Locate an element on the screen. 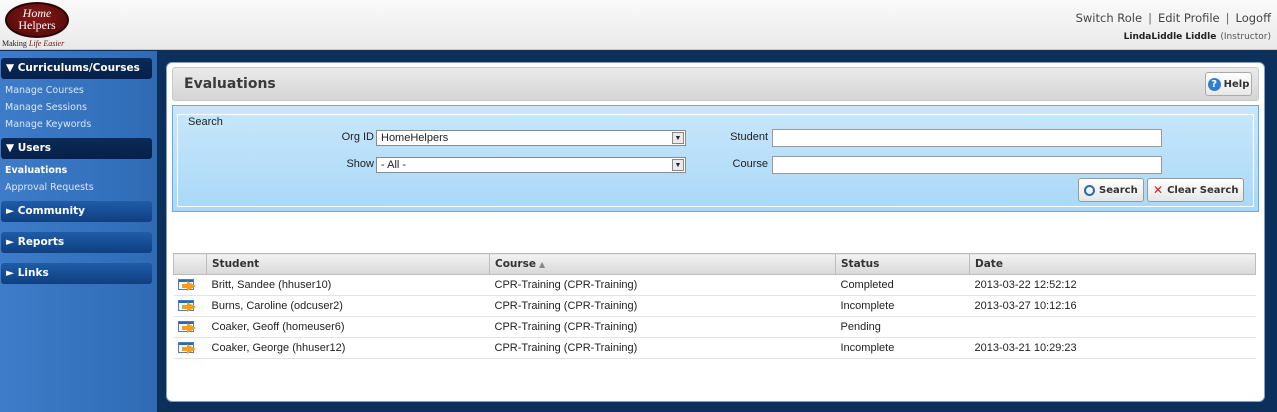 The width and height of the screenshot is (1277, 412). date-cell: 2013-03-21 10:29:23 is located at coordinates (1112, 348).